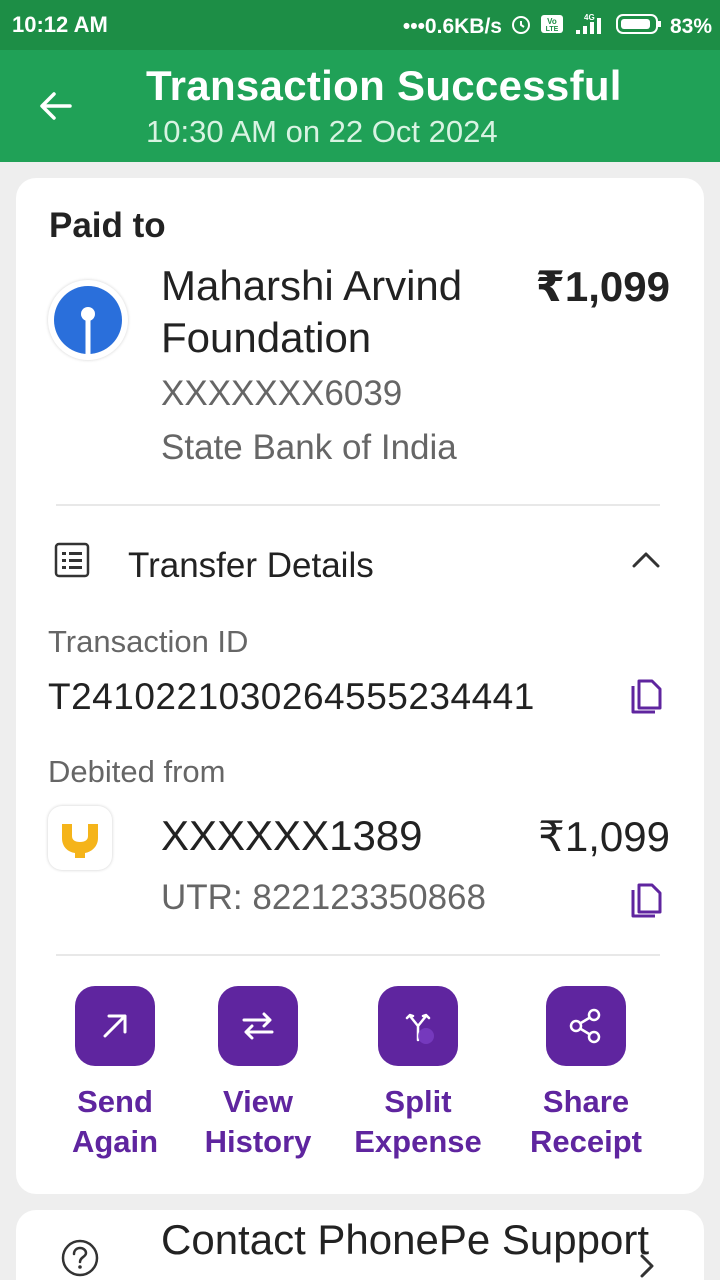 Image resolution: width=720 pixels, height=1280 pixels. I want to click on payee-bank-name: State Bank of India, so click(309, 447).